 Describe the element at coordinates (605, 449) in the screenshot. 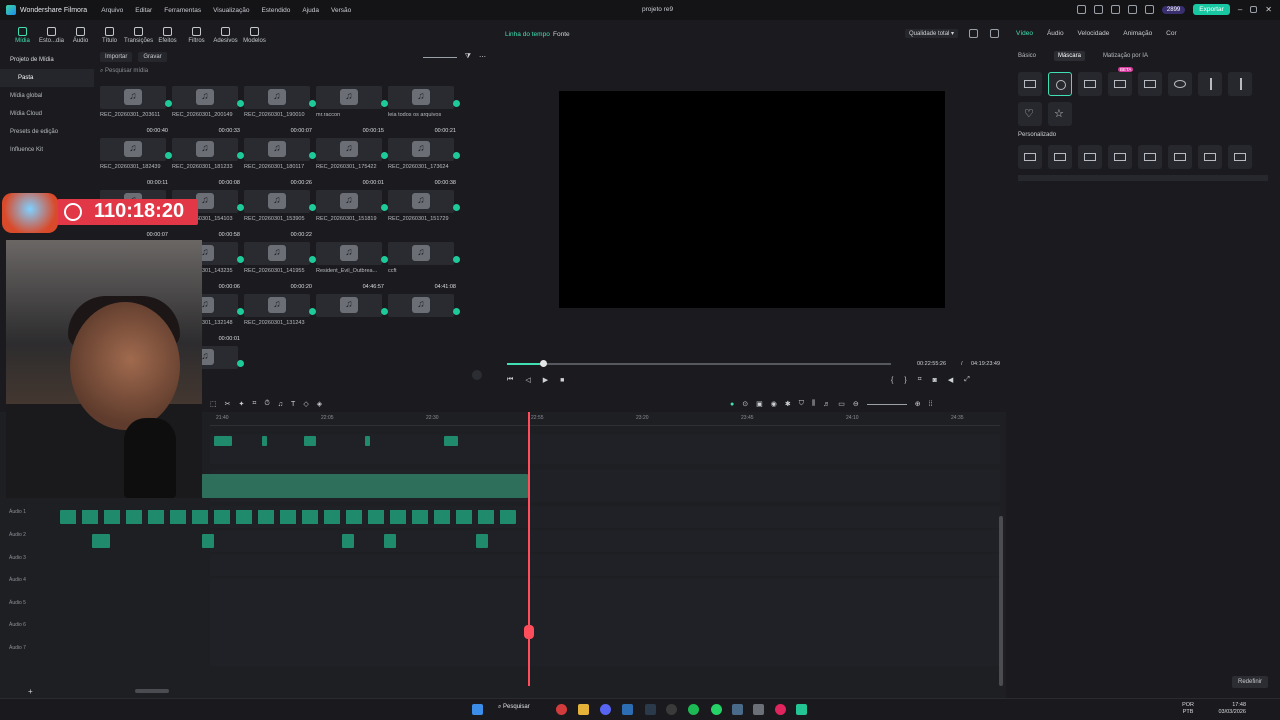

I see `track-overlay` at that location.